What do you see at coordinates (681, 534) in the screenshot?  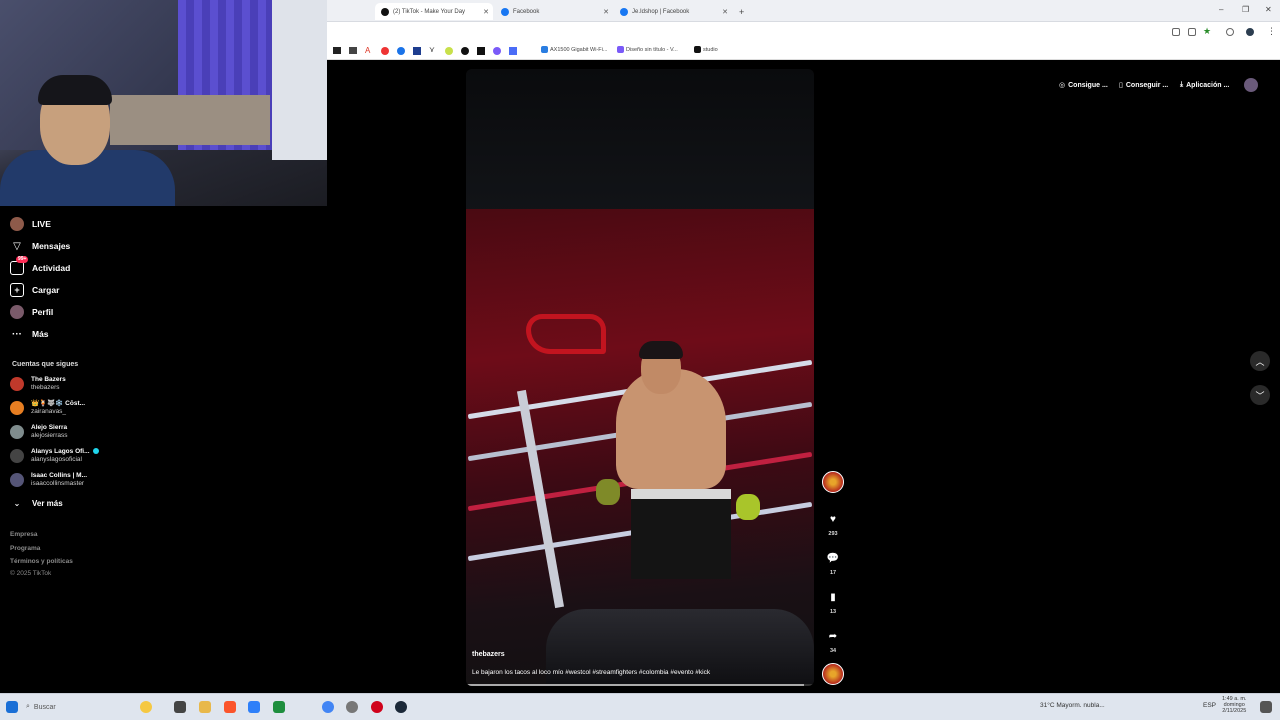 I see `boxer-shorts` at bounding box center [681, 534].